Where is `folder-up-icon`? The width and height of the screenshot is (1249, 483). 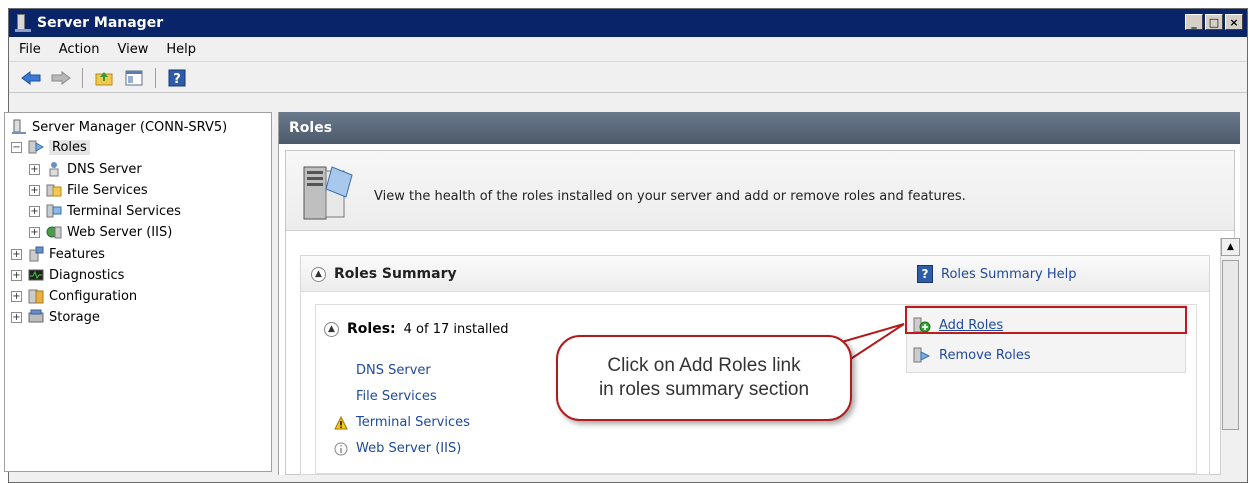 folder-up-icon is located at coordinates (104, 78).